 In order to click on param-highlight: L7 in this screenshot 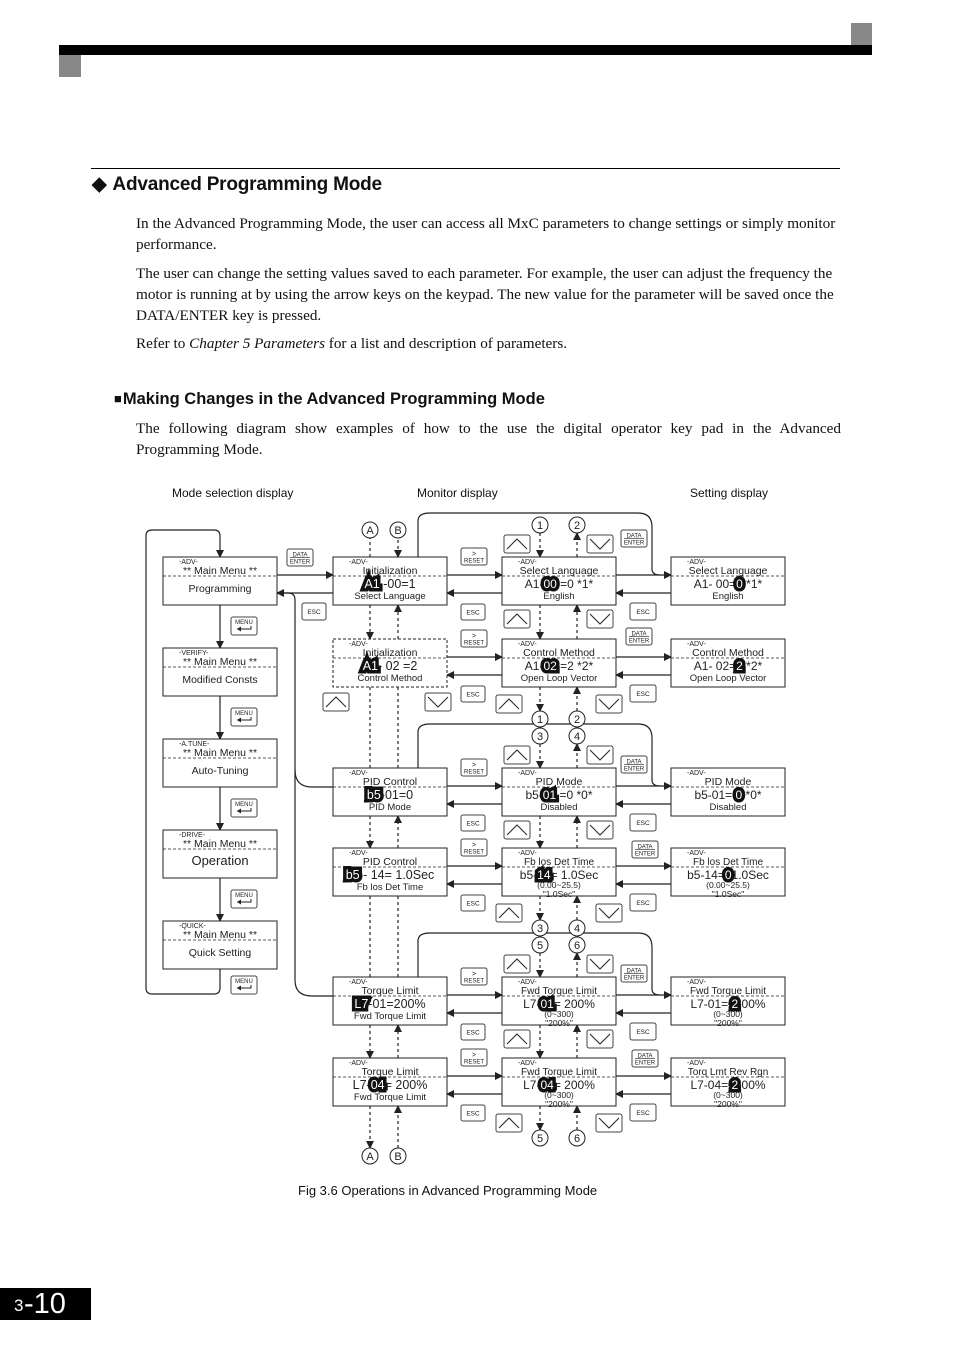, I will do `click(361, 1004)`.